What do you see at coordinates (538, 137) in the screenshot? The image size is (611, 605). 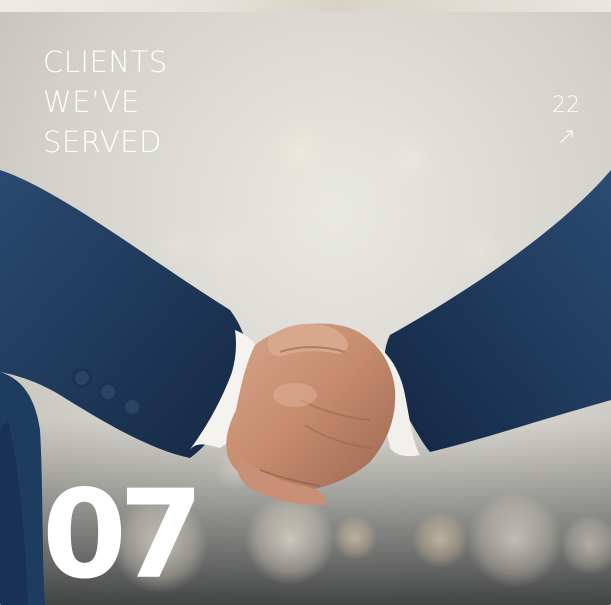 I see `arrow-up-right-icon: ↗` at bounding box center [538, 137].